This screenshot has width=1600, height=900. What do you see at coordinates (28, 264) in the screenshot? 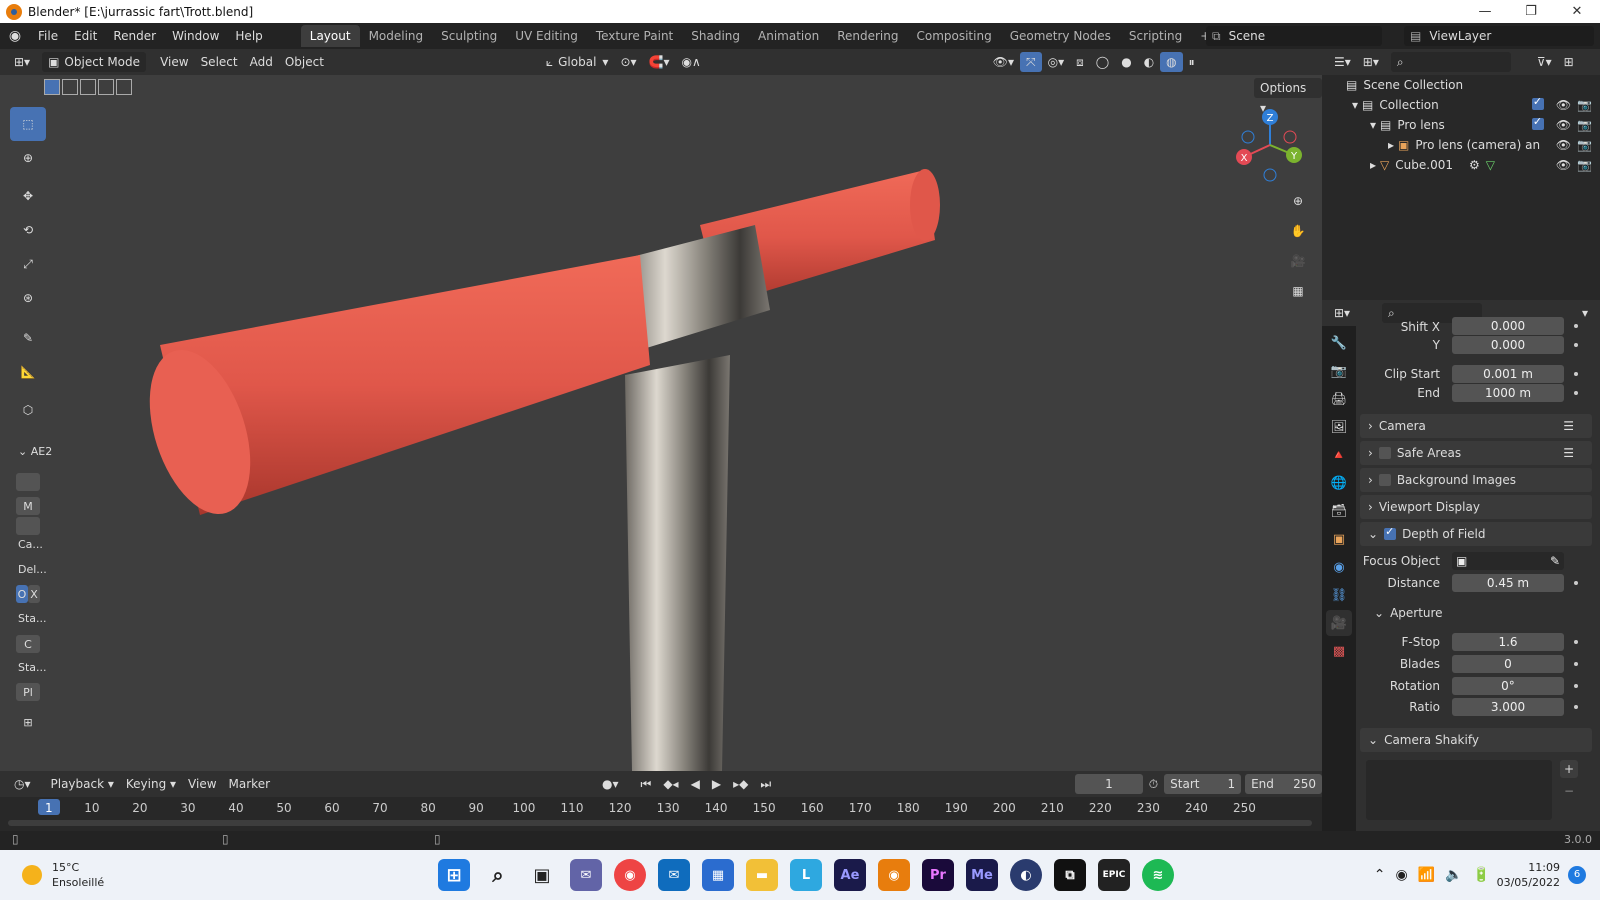
I see `tool-scale: ⤢` at bounding box center [28, 264].